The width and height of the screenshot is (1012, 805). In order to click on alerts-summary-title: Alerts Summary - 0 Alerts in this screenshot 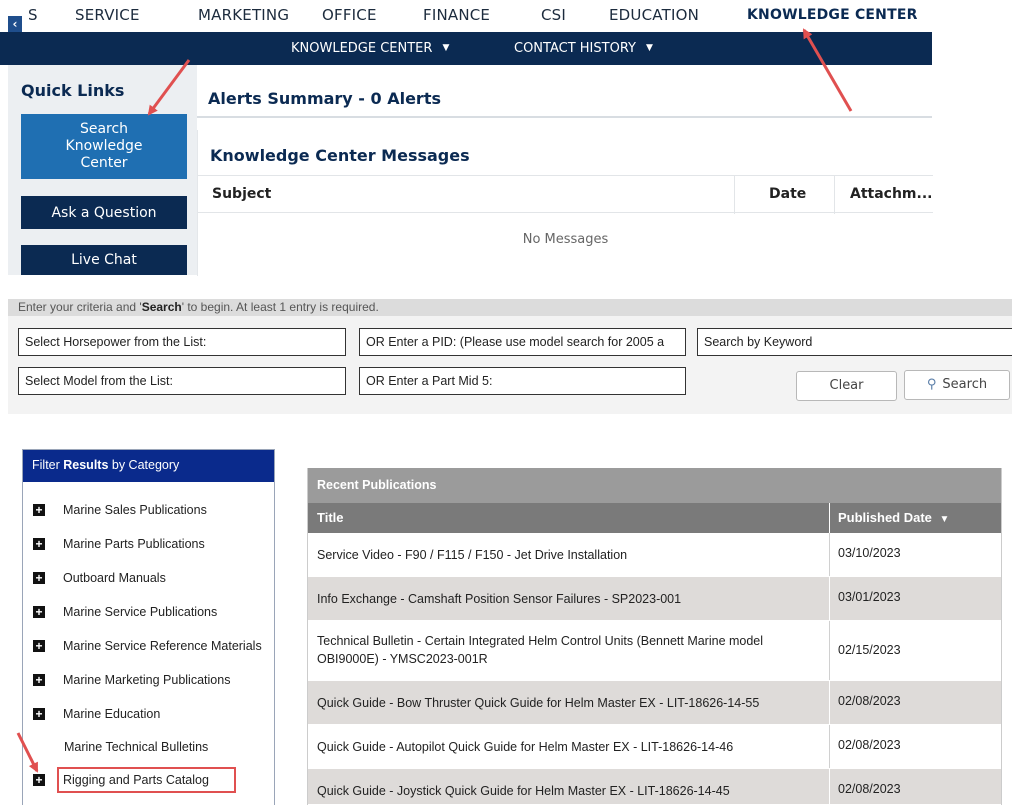, I will do `click(324, 98)`.